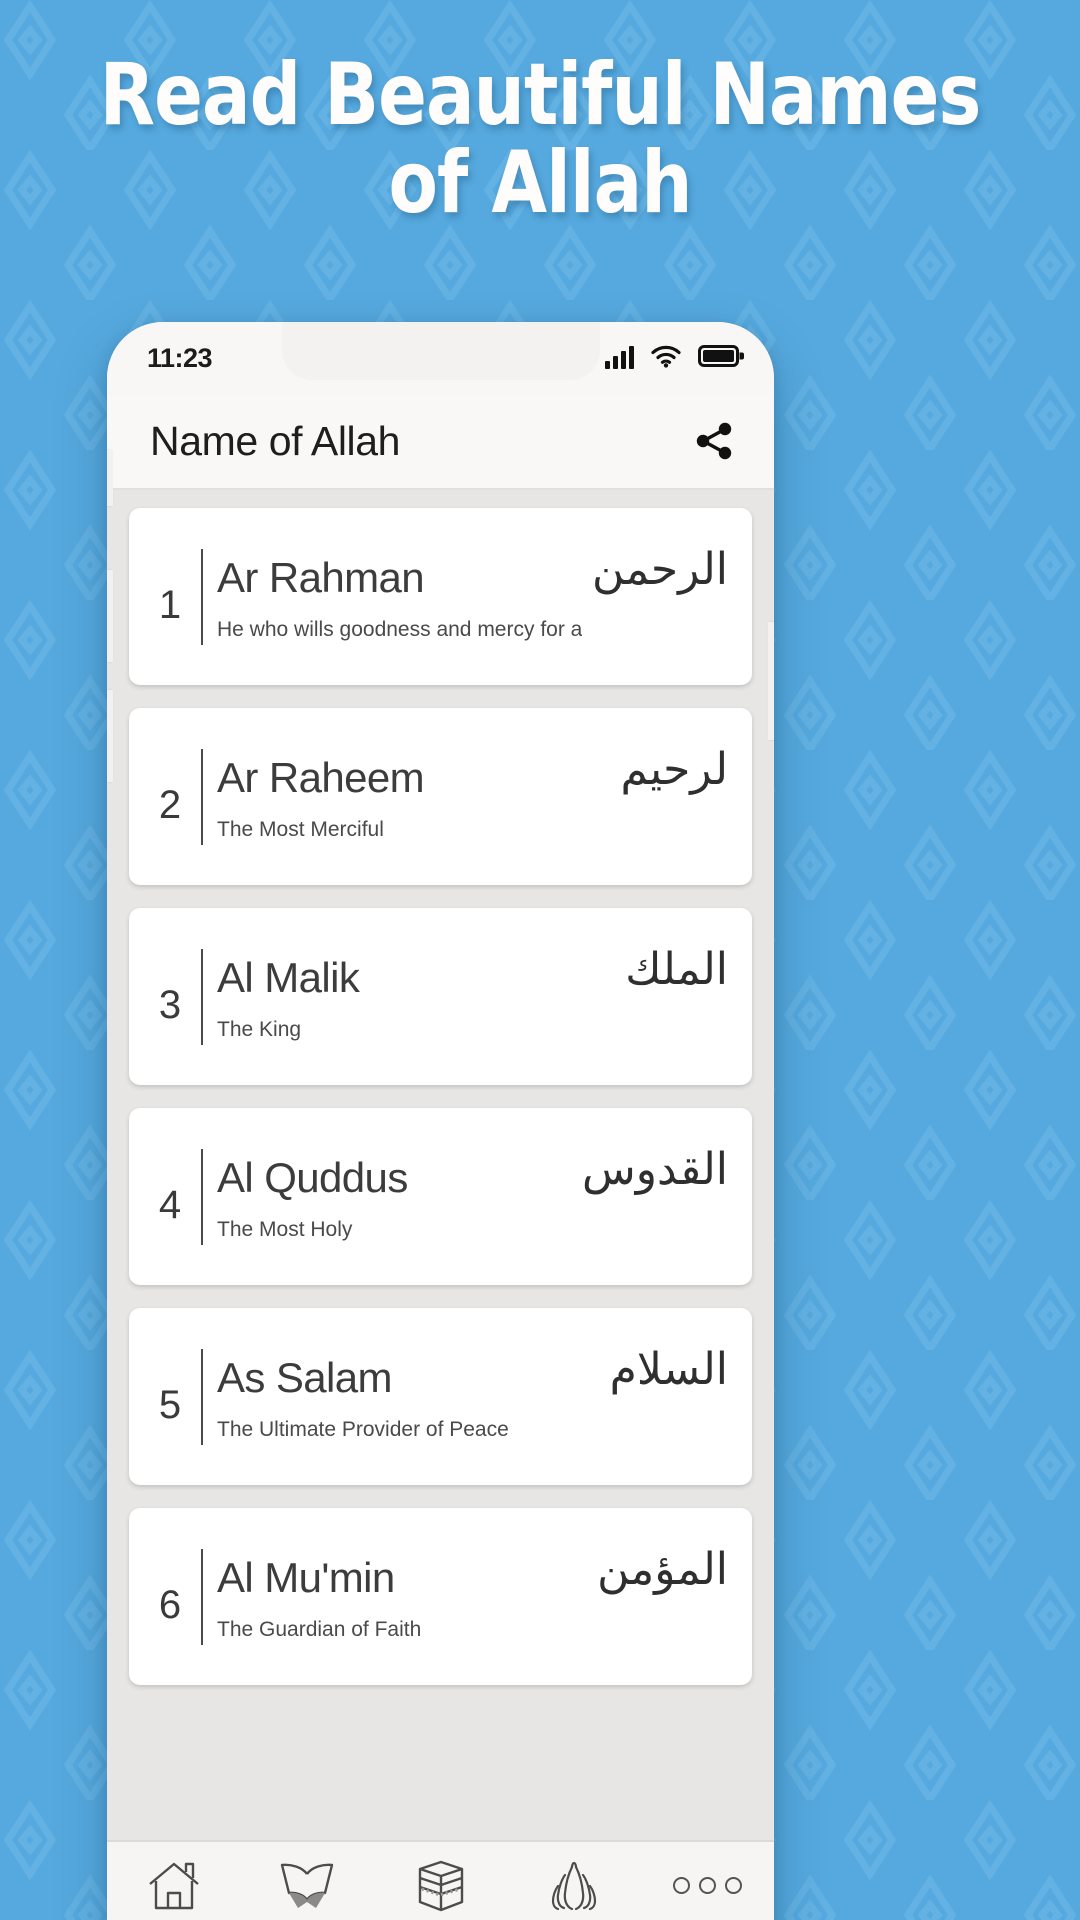  What do you see at coordinates (285, 1230) in the screenshot?
I see `item-description: The Most Holy` at bounding box center [285, 1230].